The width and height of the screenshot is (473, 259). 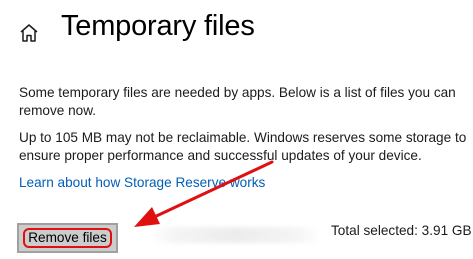 I want to click on home-icon, so click(x=29, y=33).